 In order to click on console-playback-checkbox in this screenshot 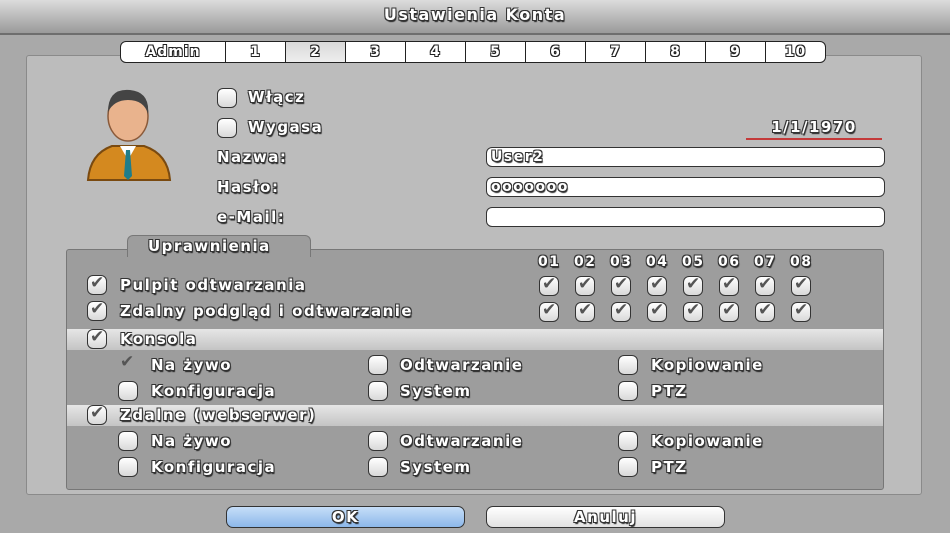, I will do `click(378, 365)`.